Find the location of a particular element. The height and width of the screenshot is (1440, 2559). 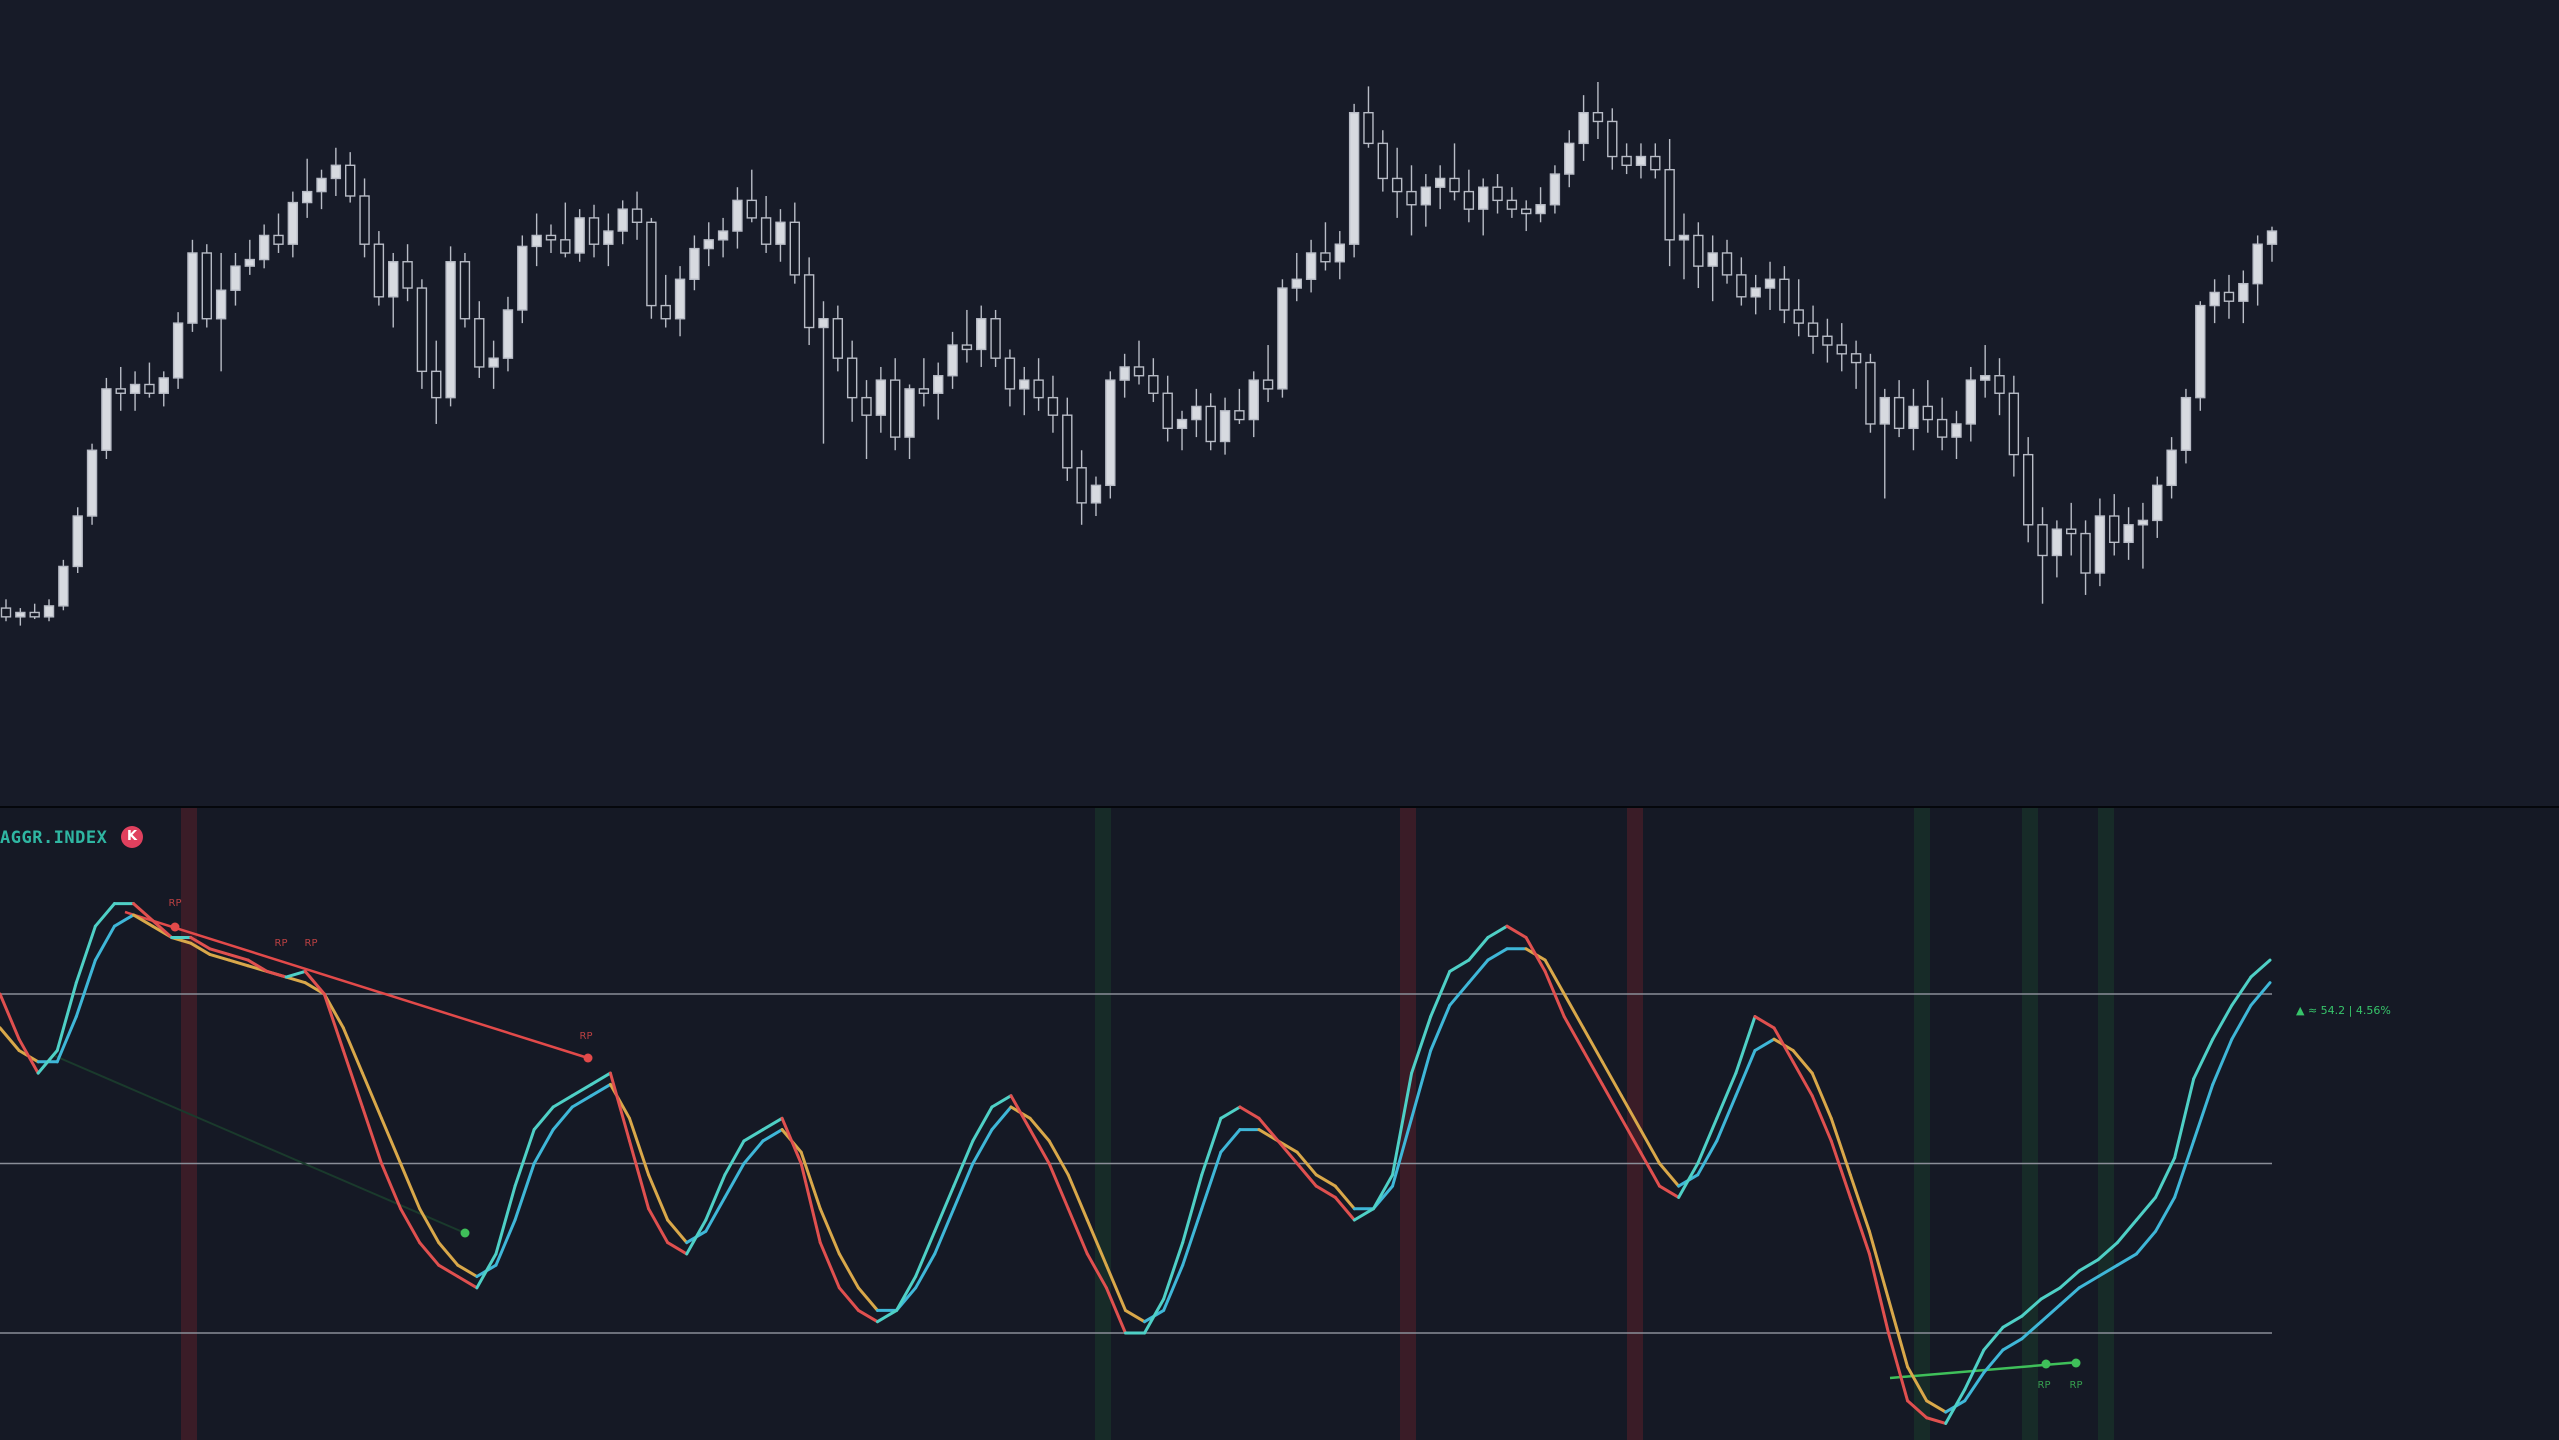

last-value-label: ▲ ≈ 54.2 | 4.56% is located at coordinates (2343, 1010).